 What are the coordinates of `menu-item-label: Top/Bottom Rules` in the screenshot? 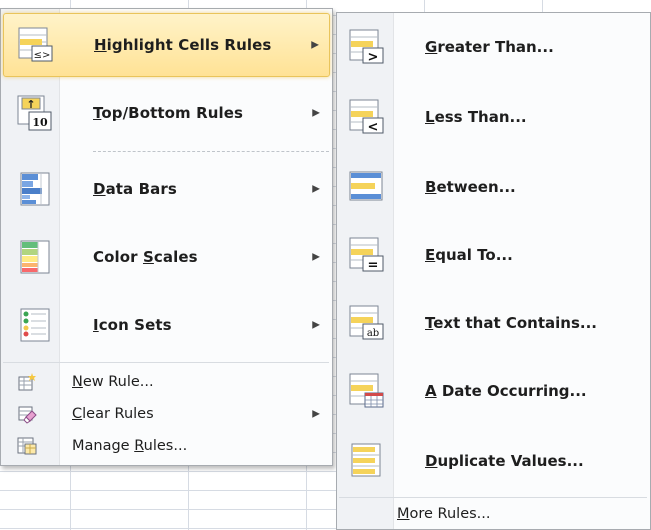 It's located at (168, 113).